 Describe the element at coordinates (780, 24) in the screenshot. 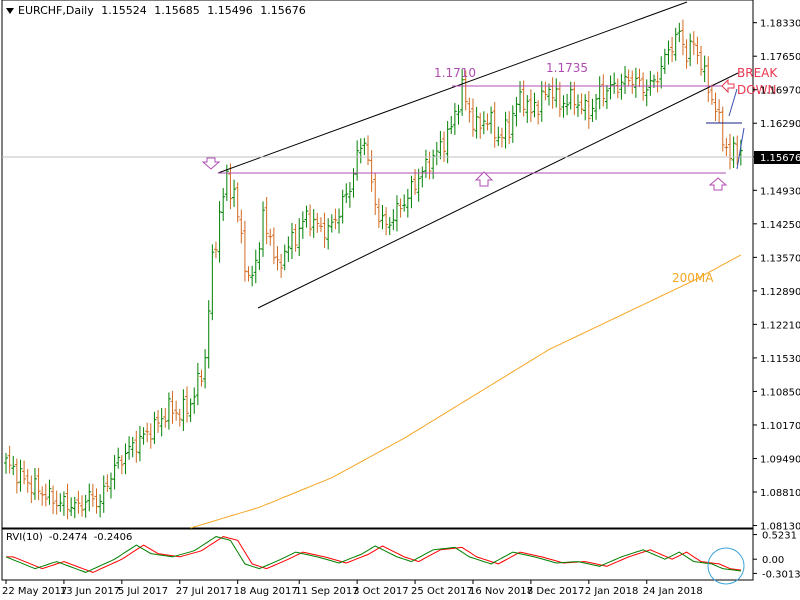

I see `price-tick-label: 1.18330` at that location.